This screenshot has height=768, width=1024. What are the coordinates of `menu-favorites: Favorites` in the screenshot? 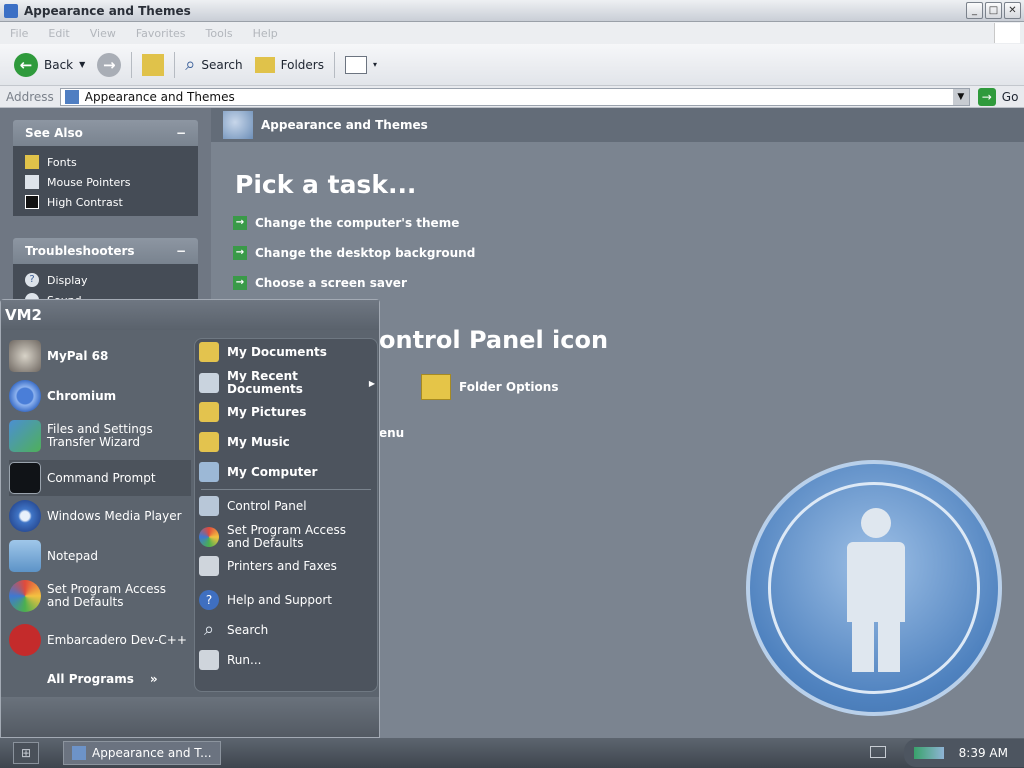 It's located at (161, 33).